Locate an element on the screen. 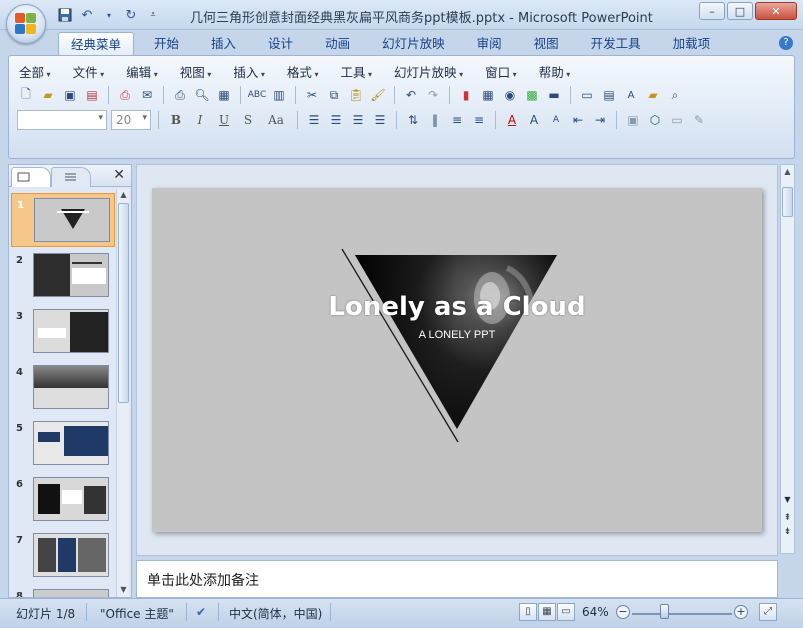  tab-view: 视图 is located at coordinates (546, 44).